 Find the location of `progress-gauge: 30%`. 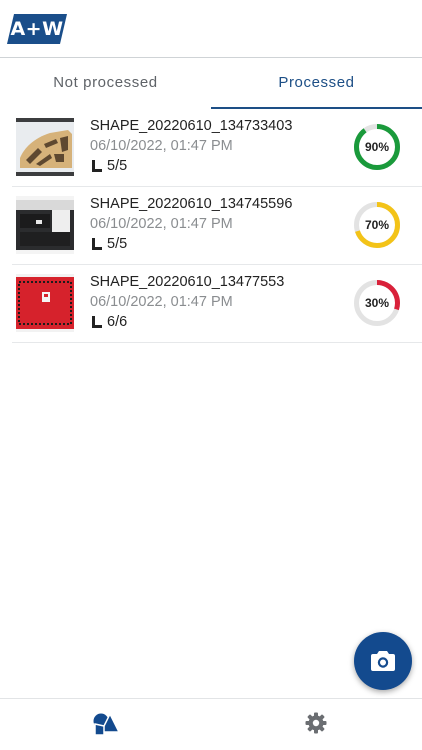

progress-gauge: 30% is located at coordinates (377, 303).